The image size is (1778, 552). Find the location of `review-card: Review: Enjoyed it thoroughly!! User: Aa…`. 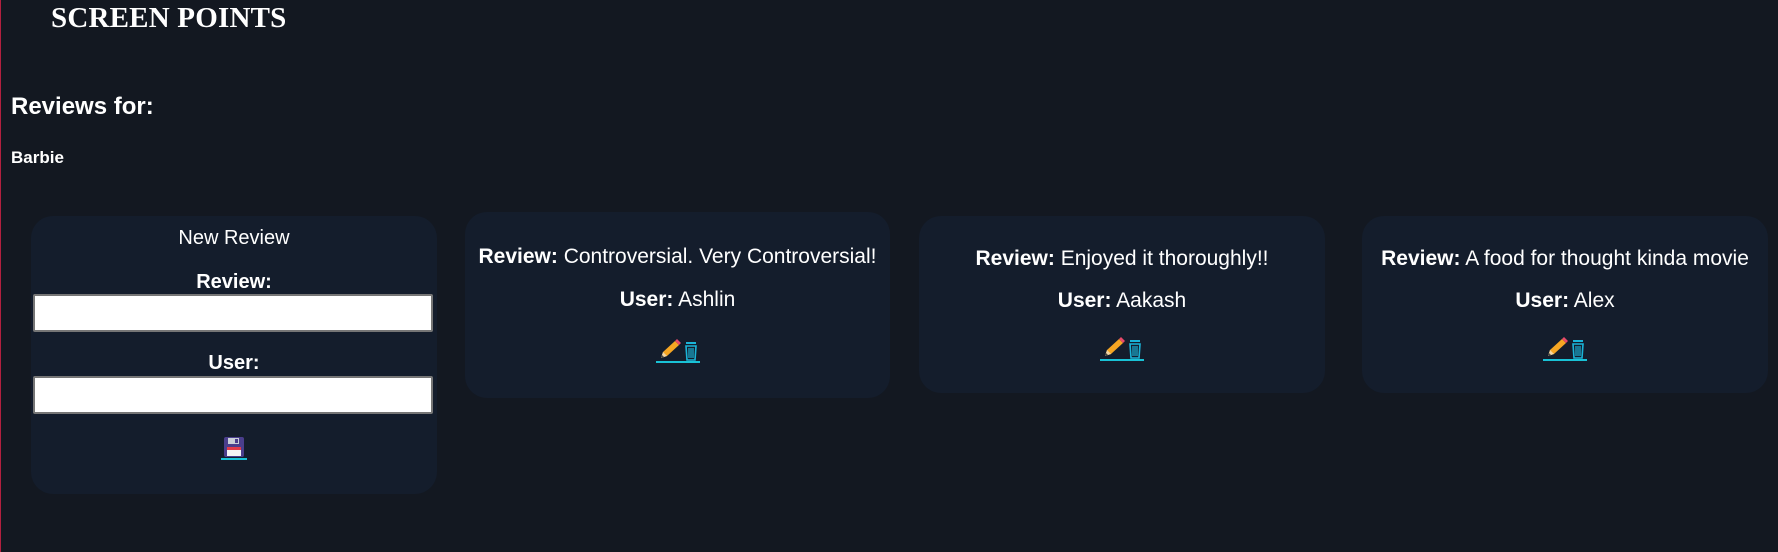

review-card: Review: Enjoyed it thoroughly!! User: Aa… is located at coordinates (1122, 304).